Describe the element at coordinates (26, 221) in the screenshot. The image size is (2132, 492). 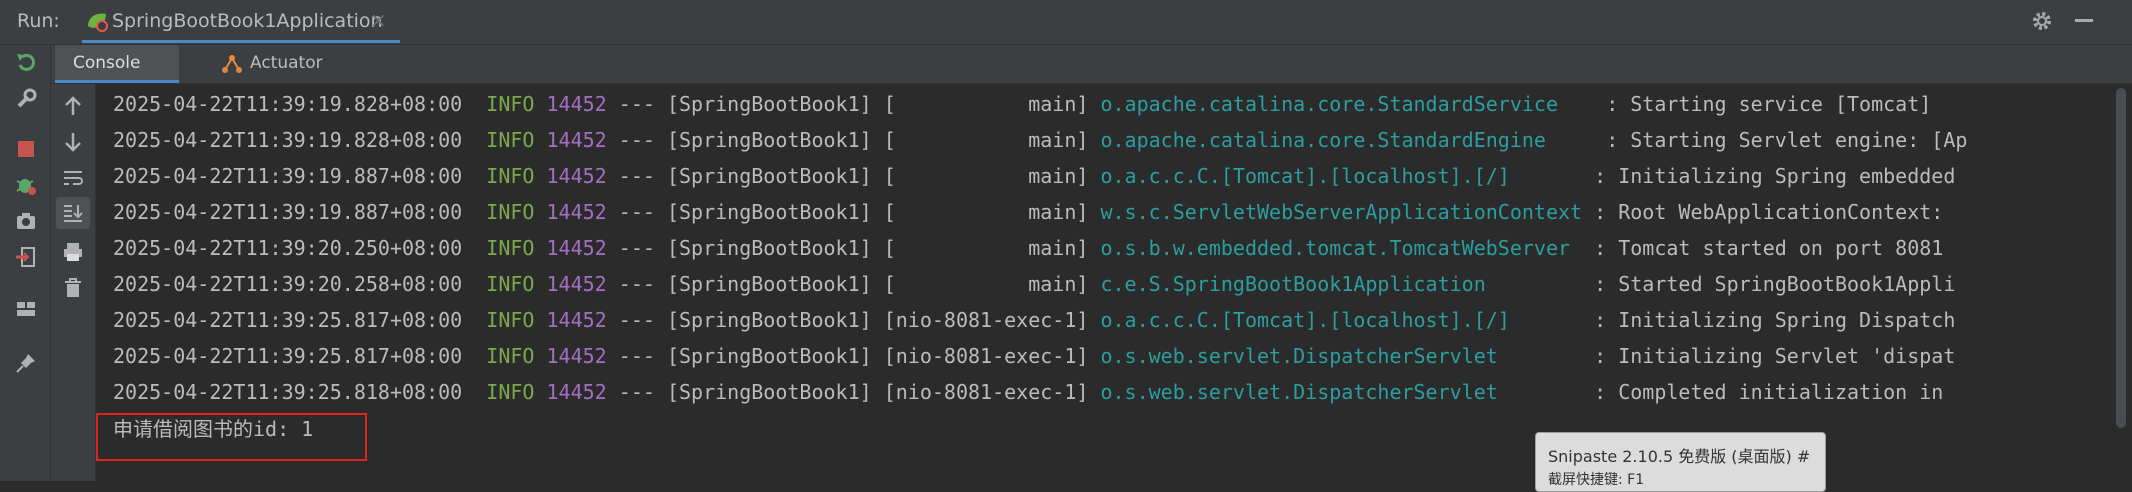
I see `camera-icon` at that location.